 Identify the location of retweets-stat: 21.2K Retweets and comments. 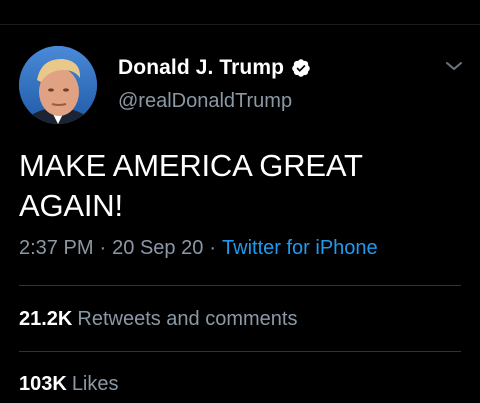
(158, 319).